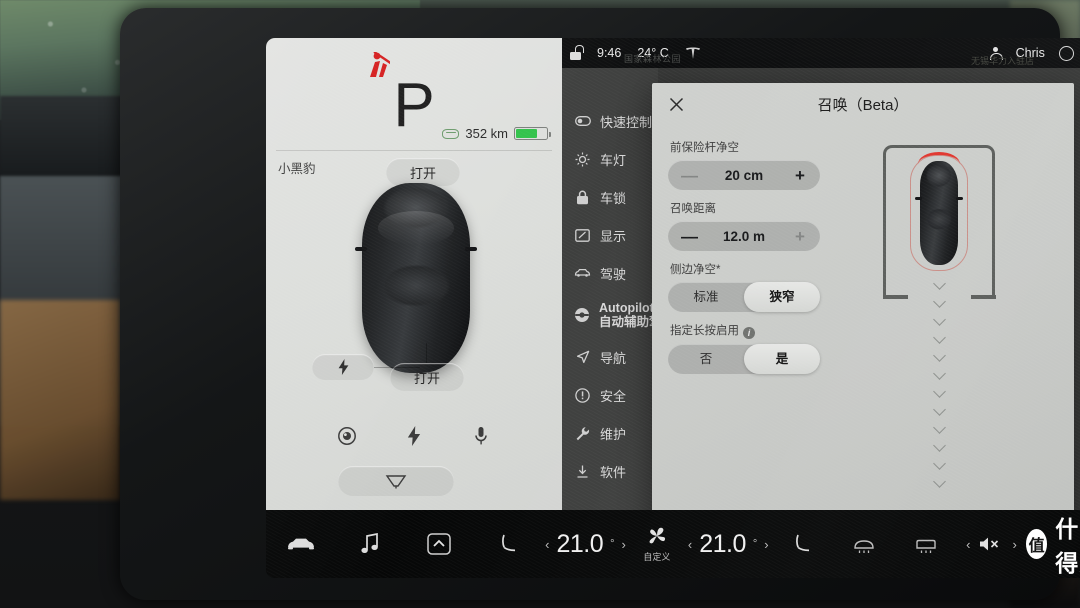  I want to click on right-temperature-value: 21.0, so click(722, 543).